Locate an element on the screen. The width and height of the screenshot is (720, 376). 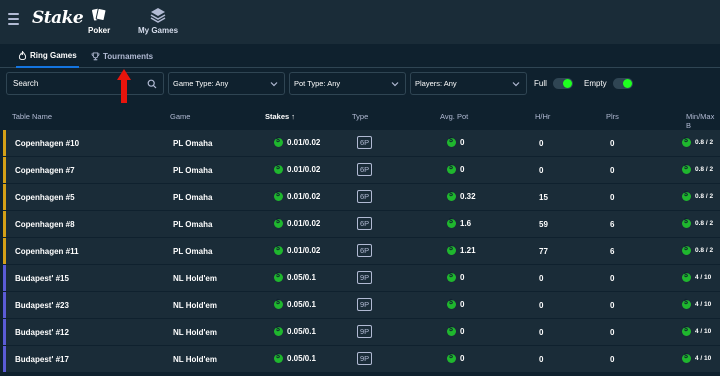
tab-ring-games: Ring Games is located at coordinates (47, 56).